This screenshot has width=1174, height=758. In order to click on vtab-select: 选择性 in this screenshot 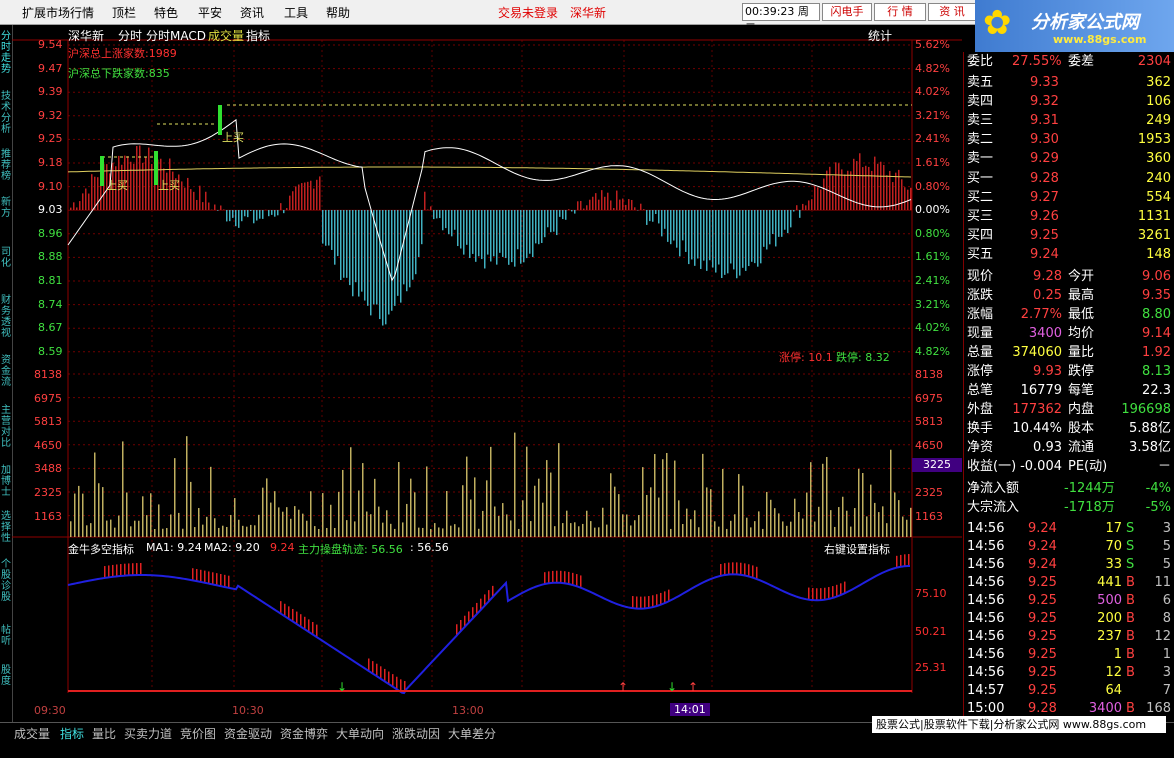, I will do `click(6, 527)`.